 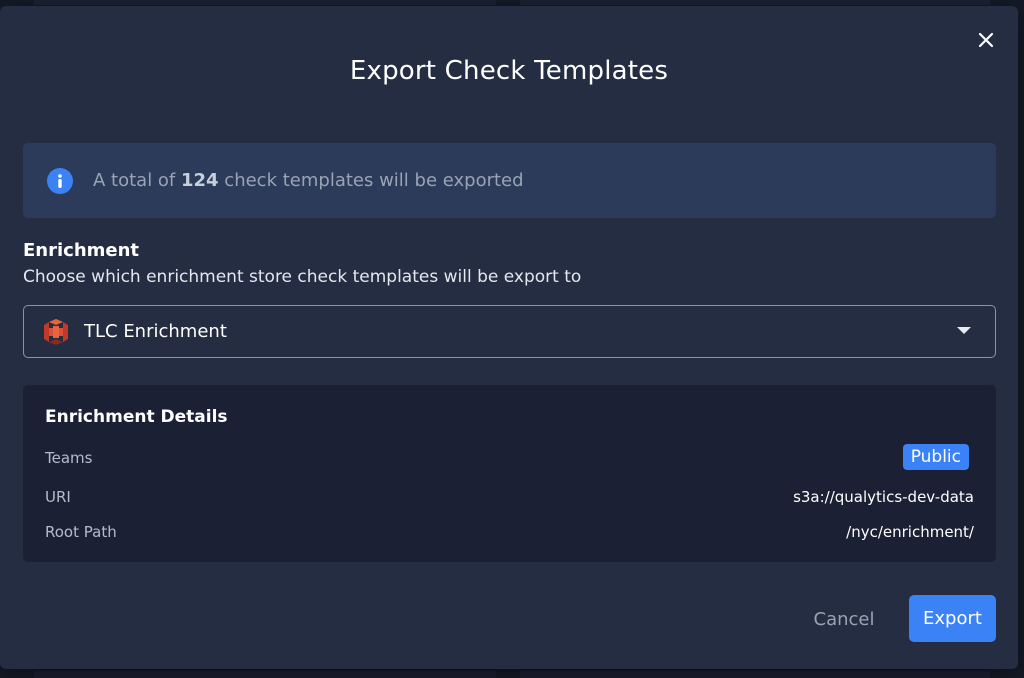 What do you see at coordinates (200, 180) in the screenshot?
I see `template-count: 124` at bounding box center [200, 180].